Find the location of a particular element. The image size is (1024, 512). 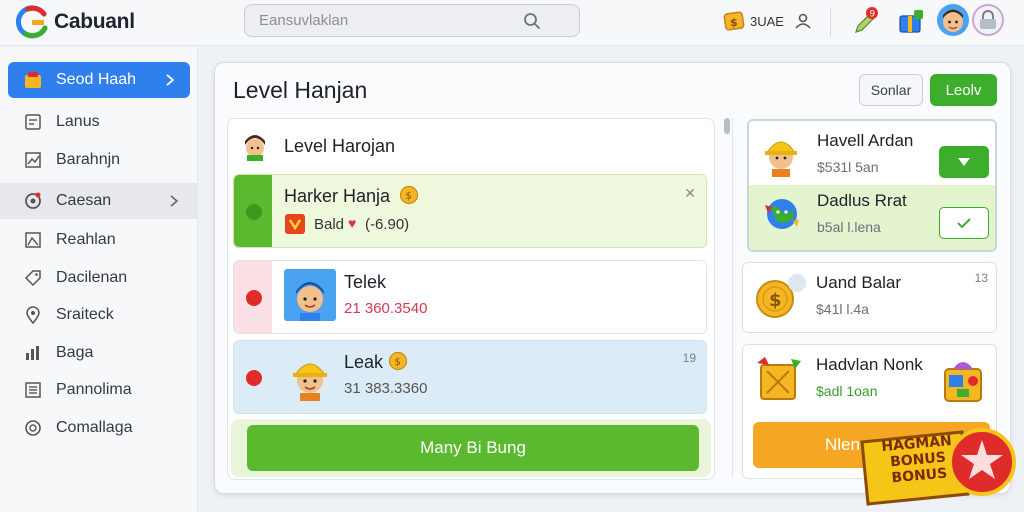

sidebar-item-lanus: Lanus is located at coordinates (99, 122).